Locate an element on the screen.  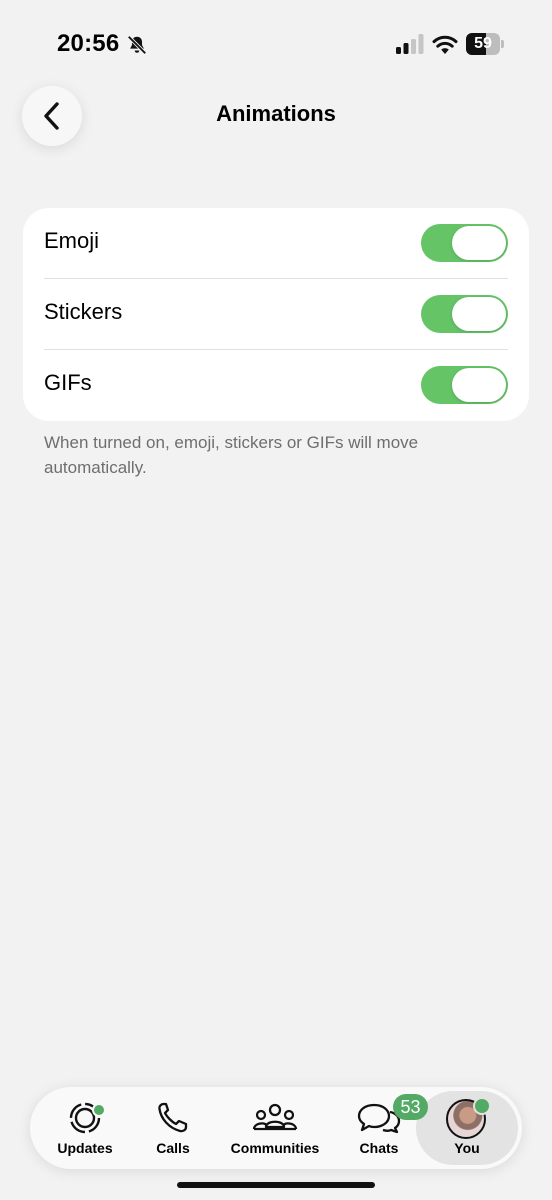
battery-icon: 59 is located at coordinates (485, 44).